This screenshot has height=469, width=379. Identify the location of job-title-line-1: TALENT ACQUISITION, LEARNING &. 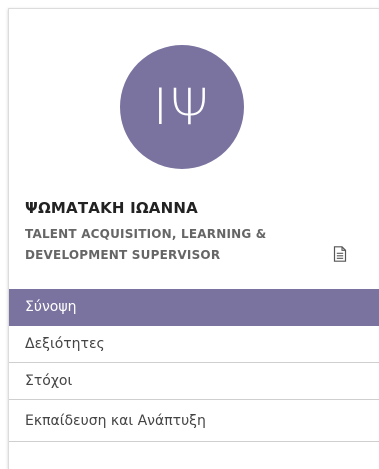
(146, 234).